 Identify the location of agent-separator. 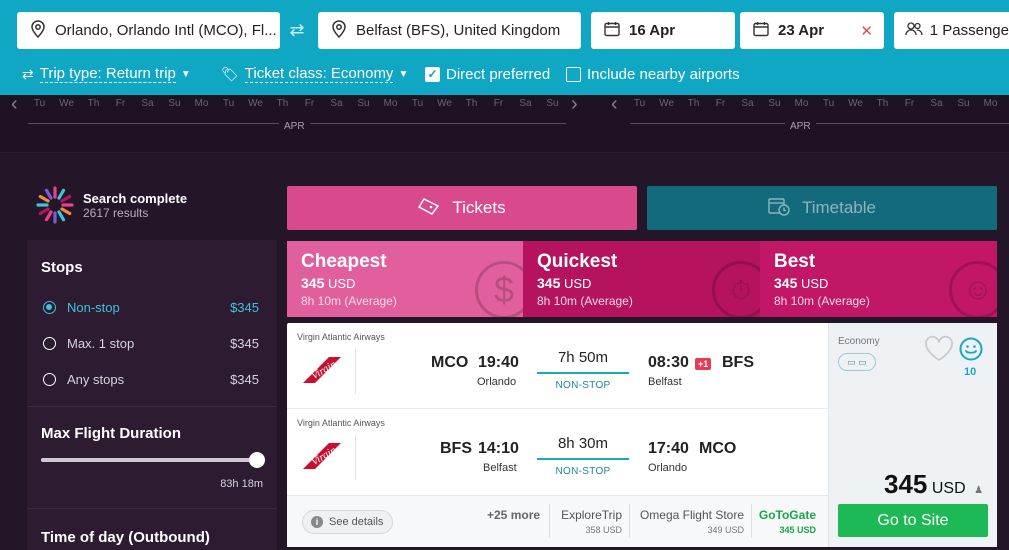
(629, 521).